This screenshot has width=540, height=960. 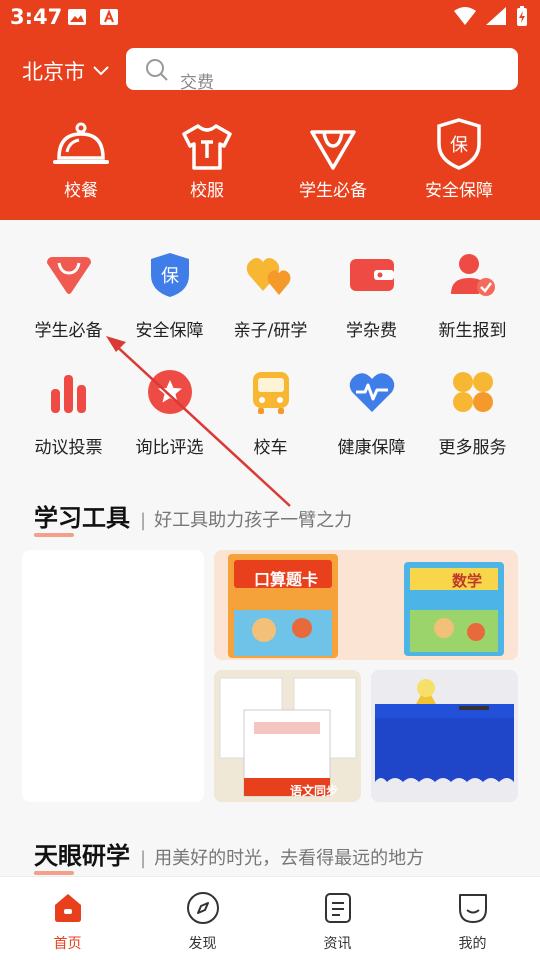 I want to click on tab-discover: 发现, so click(x=202, y=918).